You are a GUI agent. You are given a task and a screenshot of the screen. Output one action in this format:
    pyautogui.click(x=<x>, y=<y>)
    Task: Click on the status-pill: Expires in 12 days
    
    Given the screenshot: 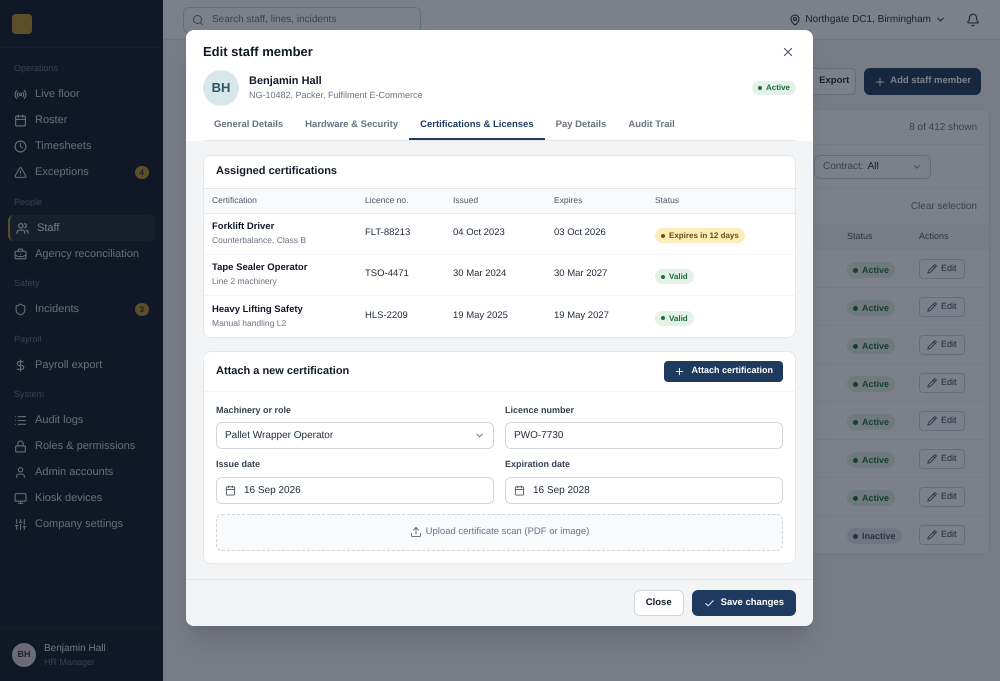 What is the action you would take?
    pyautogui.click(x=700, y=235)
    